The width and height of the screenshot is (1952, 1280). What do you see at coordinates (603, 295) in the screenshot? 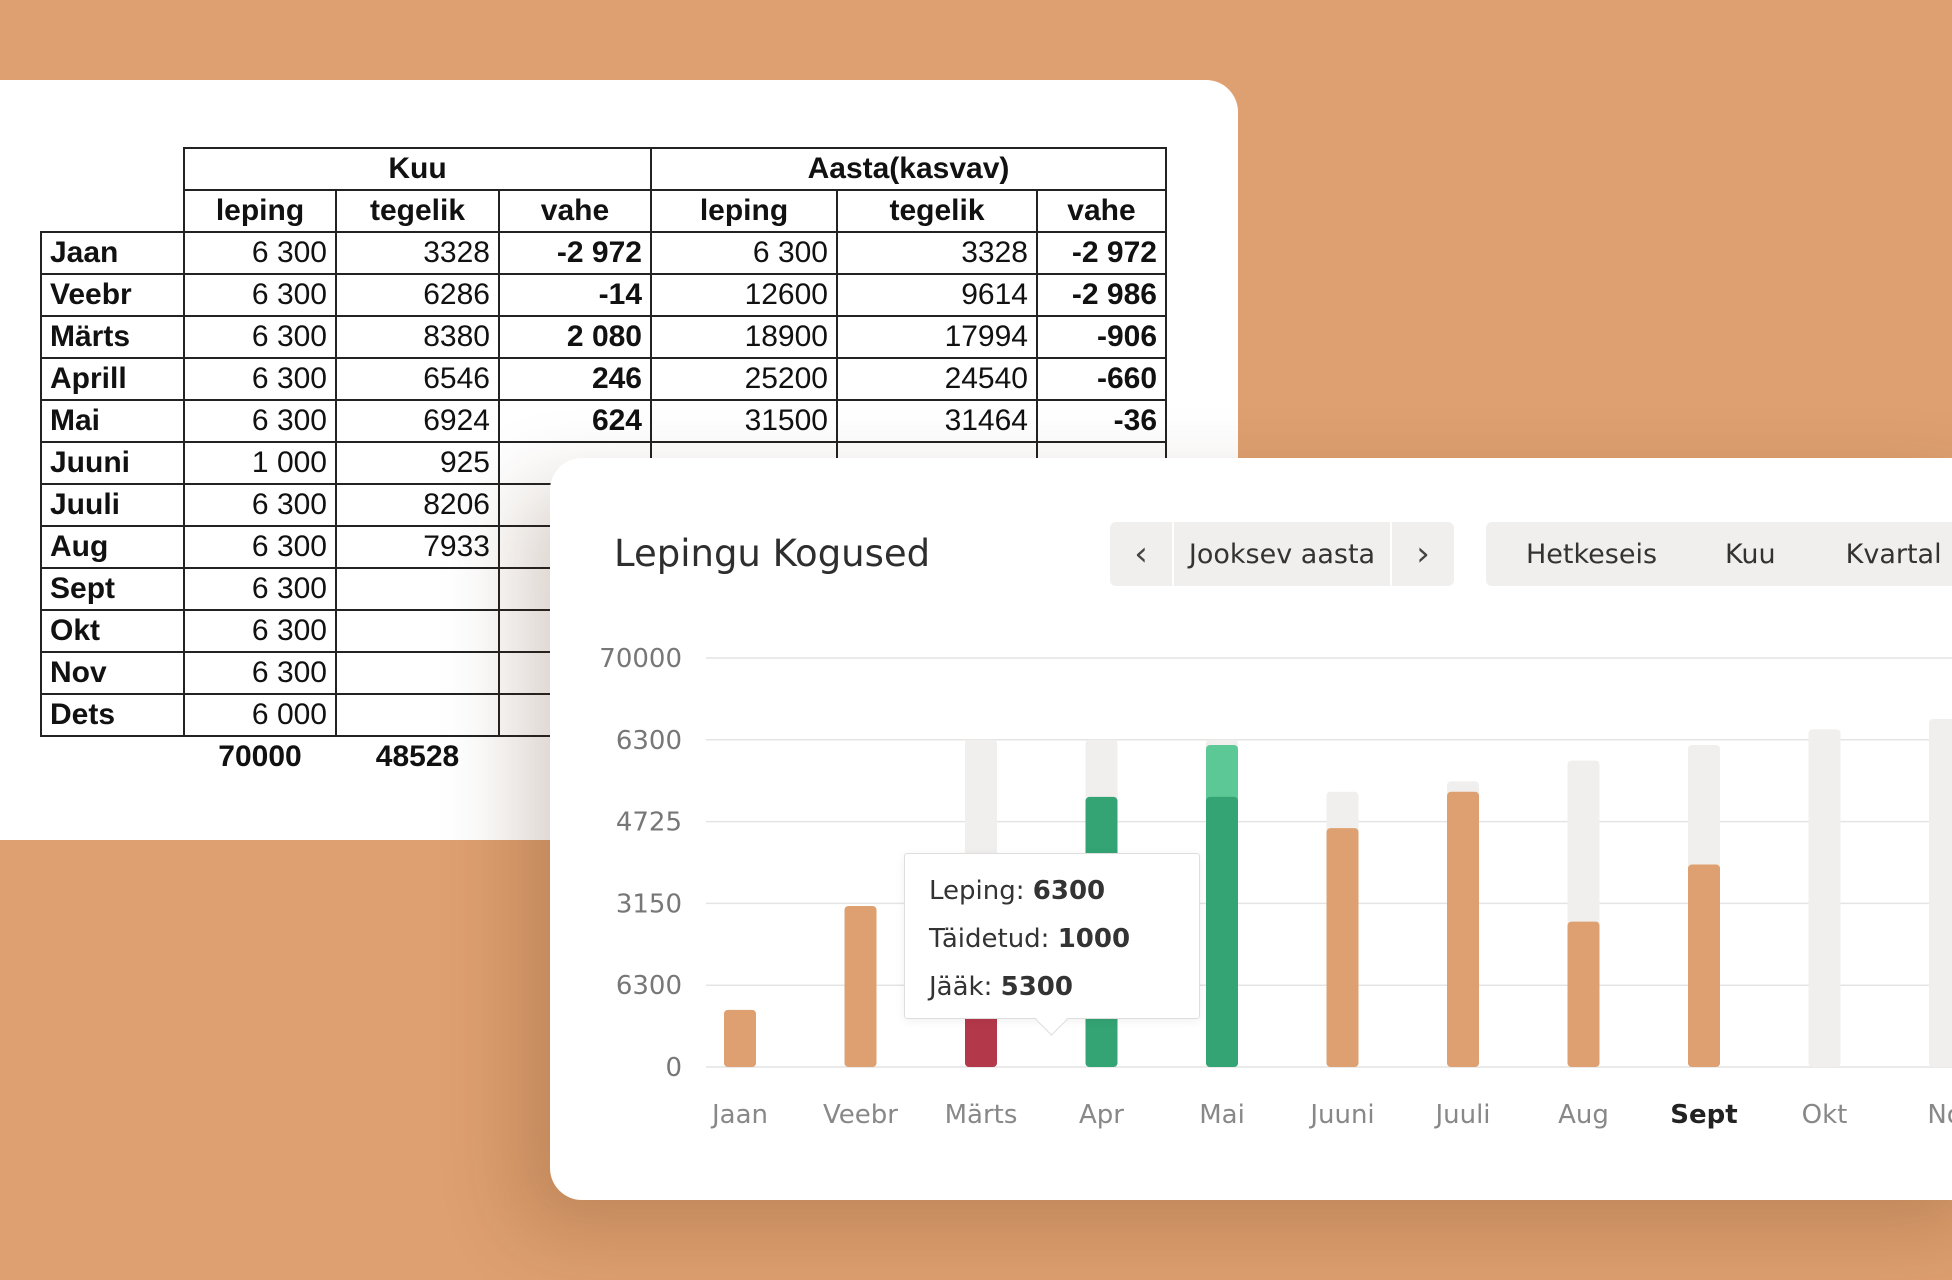
I see `table-row: Veebr 6 300 6286 -14 12600 9614 -2 986` at bounding box center [603, 295].